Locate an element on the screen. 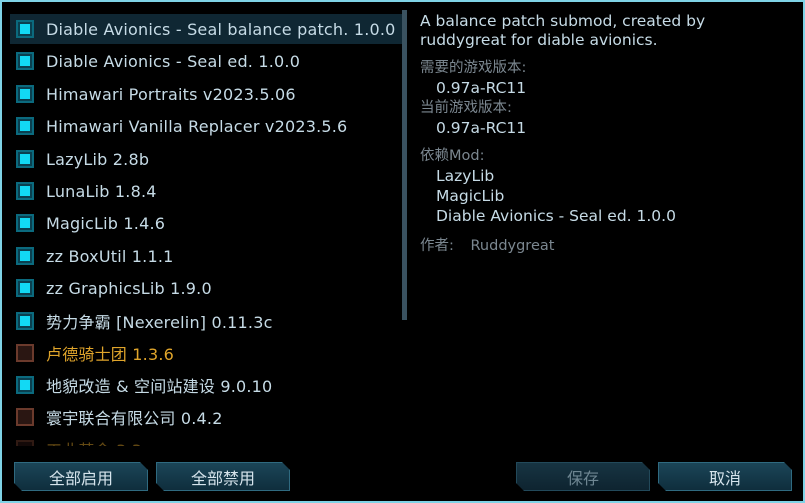 Image resolution: width=805 pixels, height=503 pixels. current-version-value: 0.97a-RC11 is located at coordinates (481, 128).